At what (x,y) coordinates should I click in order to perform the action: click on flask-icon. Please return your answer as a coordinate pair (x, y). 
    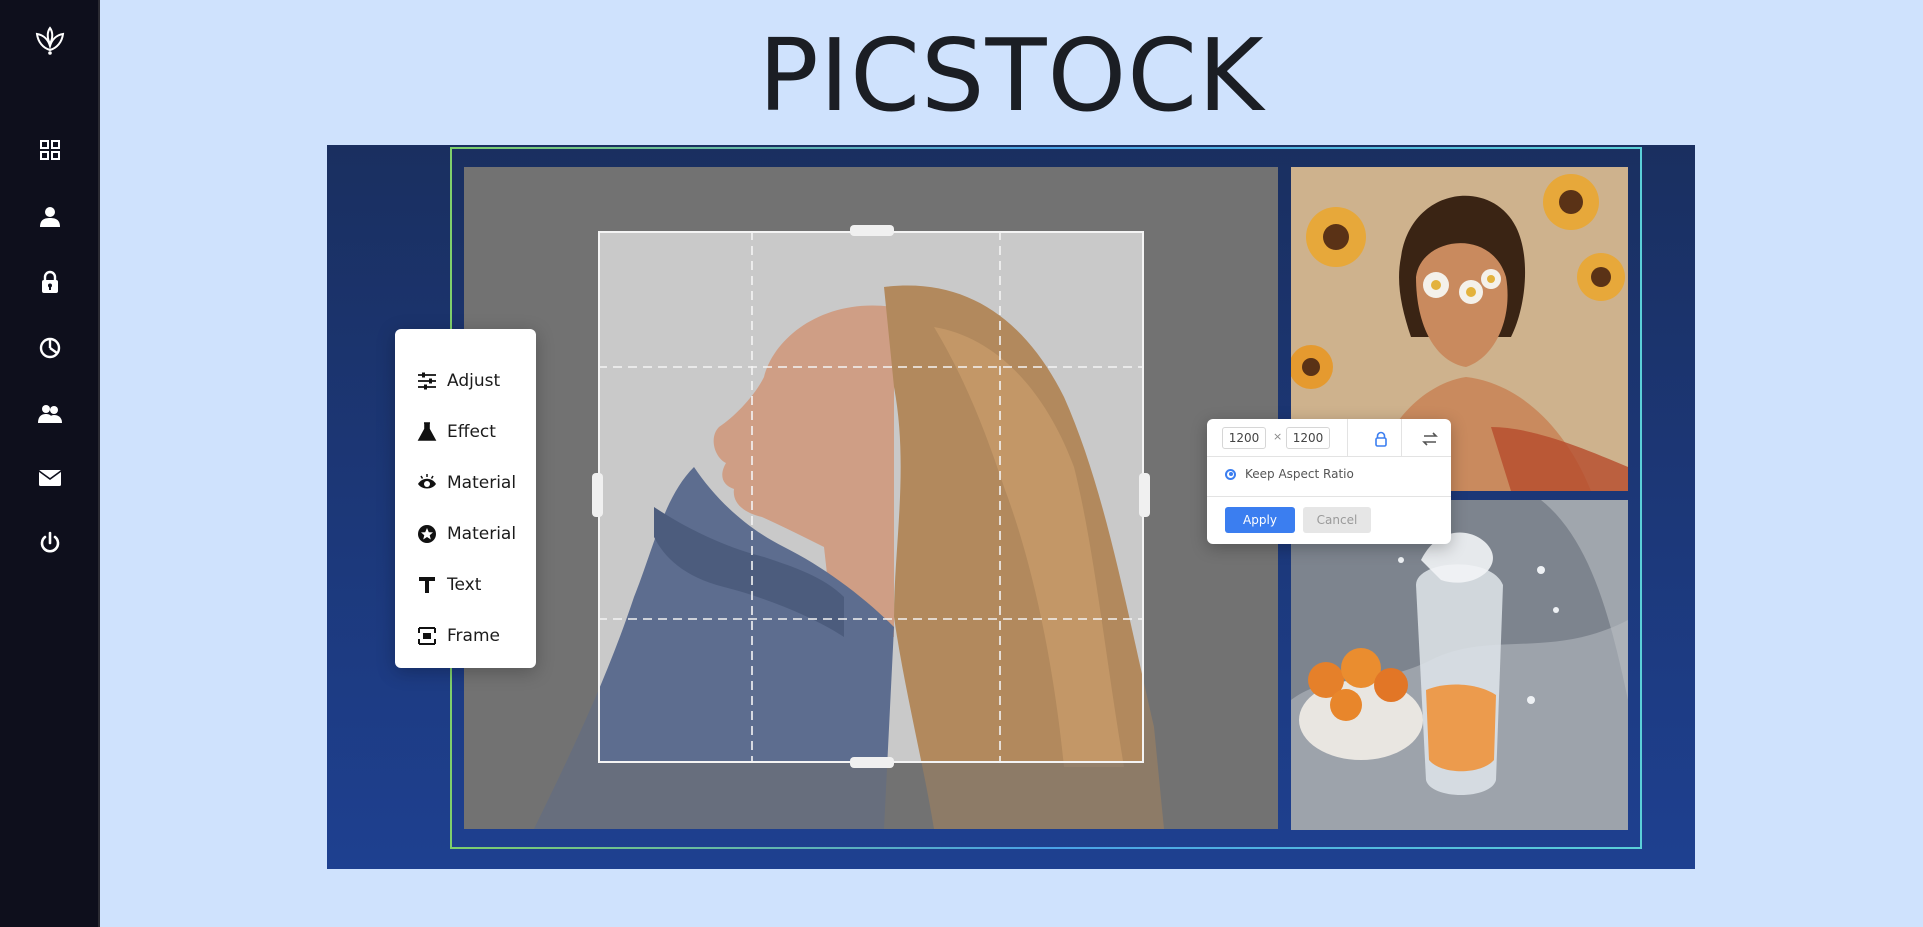
    Looking at the image, I should click on (427, 431).